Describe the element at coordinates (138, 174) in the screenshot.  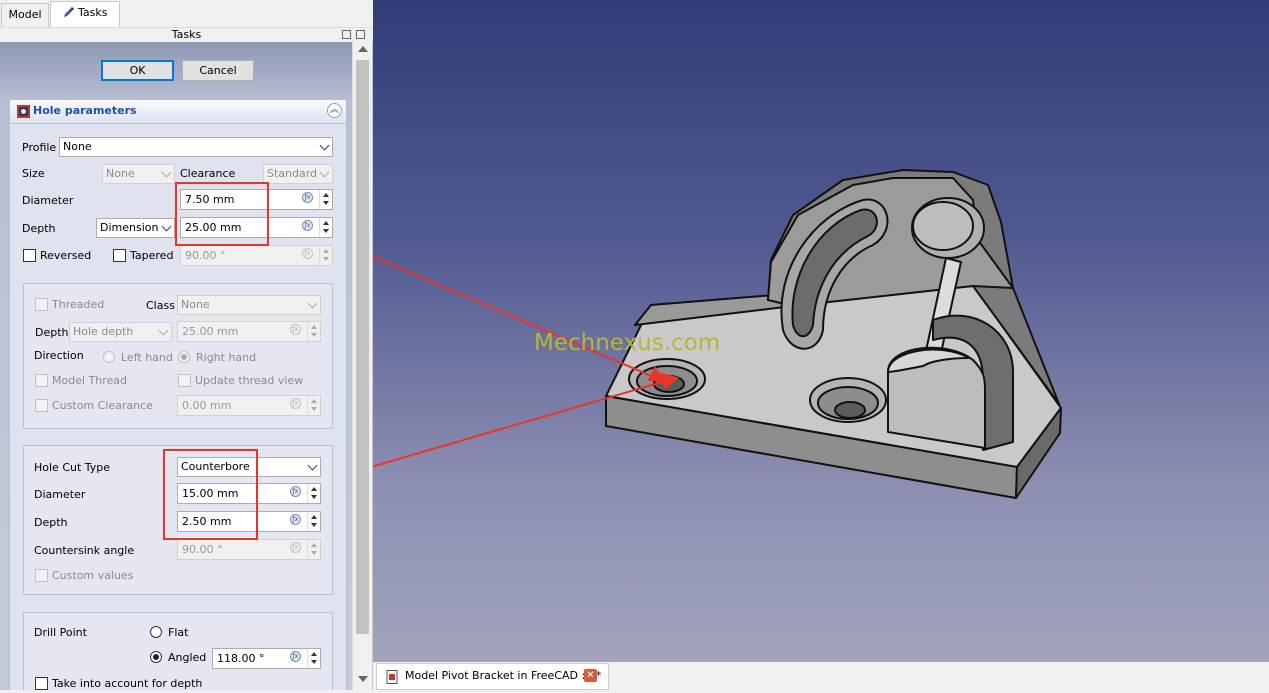
I see `size-combo: None` at that location.